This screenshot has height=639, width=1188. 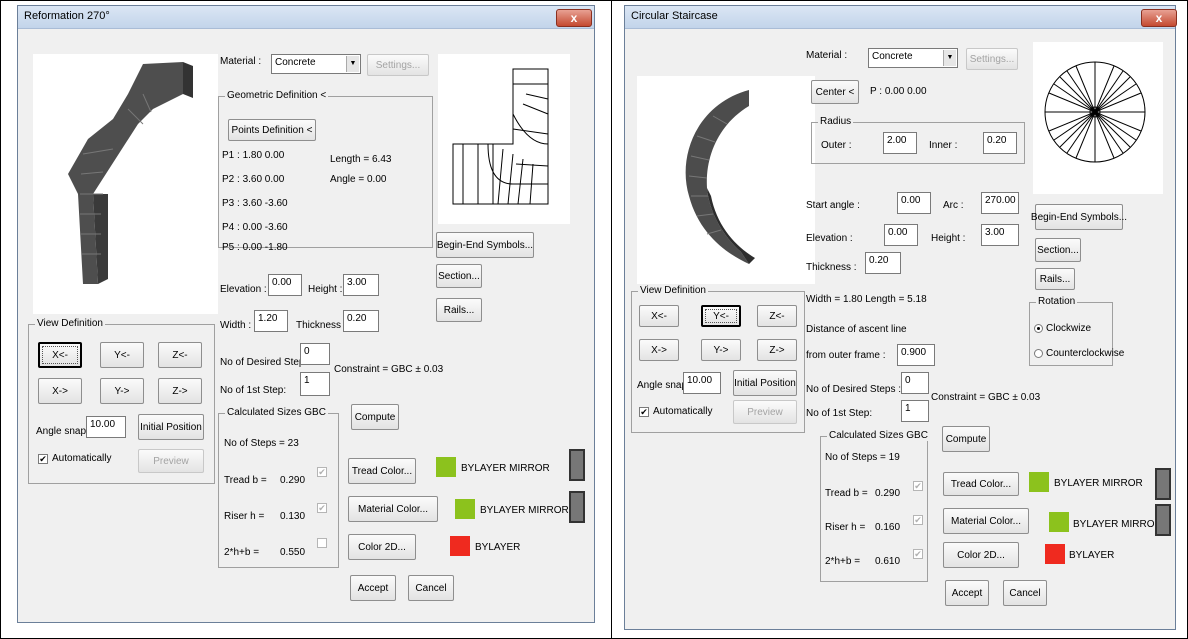 What do you see at coordinates (900, 143) in the screenshot?
I see `outer-input: 2.00` at bounding box center [900, 143].